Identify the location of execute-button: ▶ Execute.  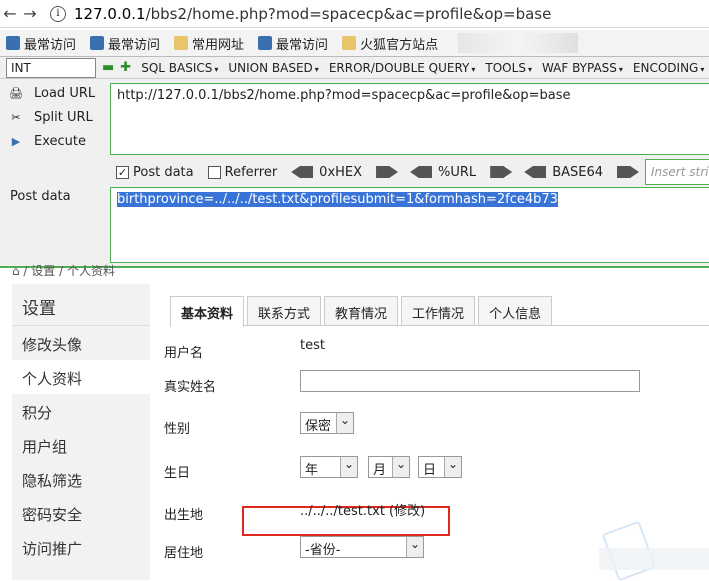
(58, 141).